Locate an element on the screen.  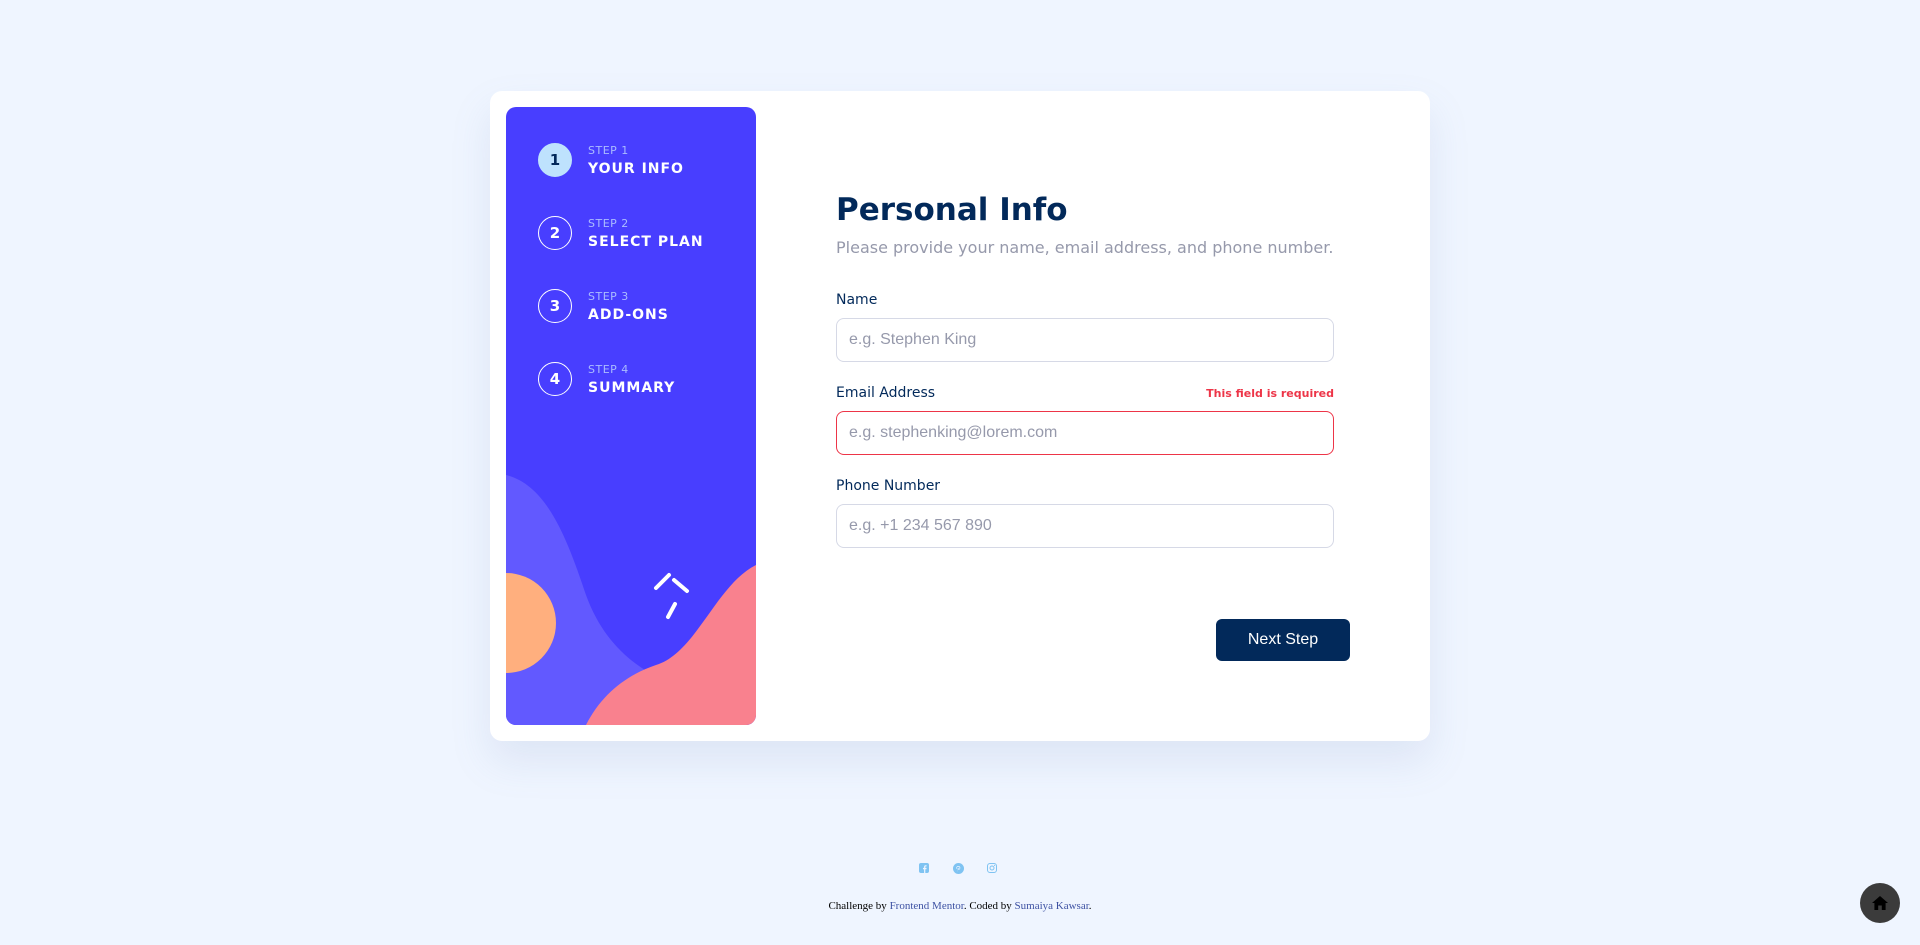
next-step-button: Next Step is located at coordinates (1283, 640).